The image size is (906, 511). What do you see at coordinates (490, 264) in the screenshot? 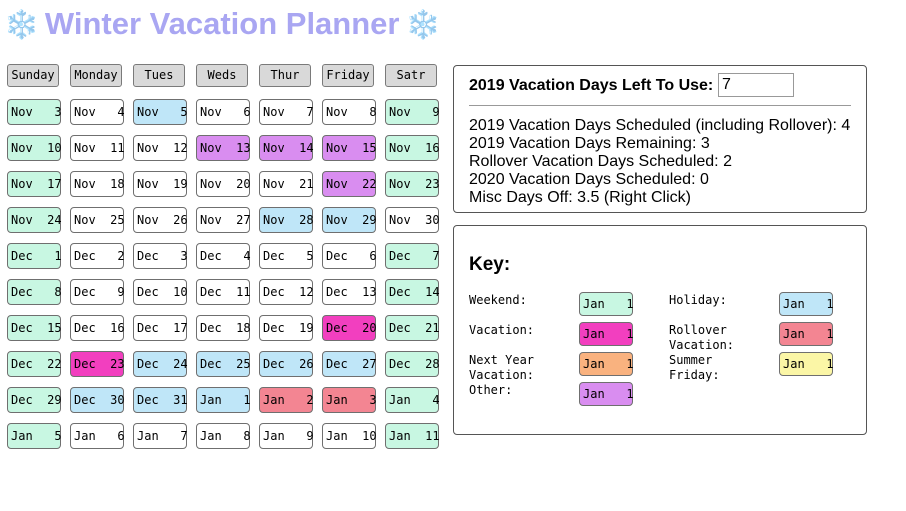
I see `key-title: Key:` at bounding box center [490, 264].